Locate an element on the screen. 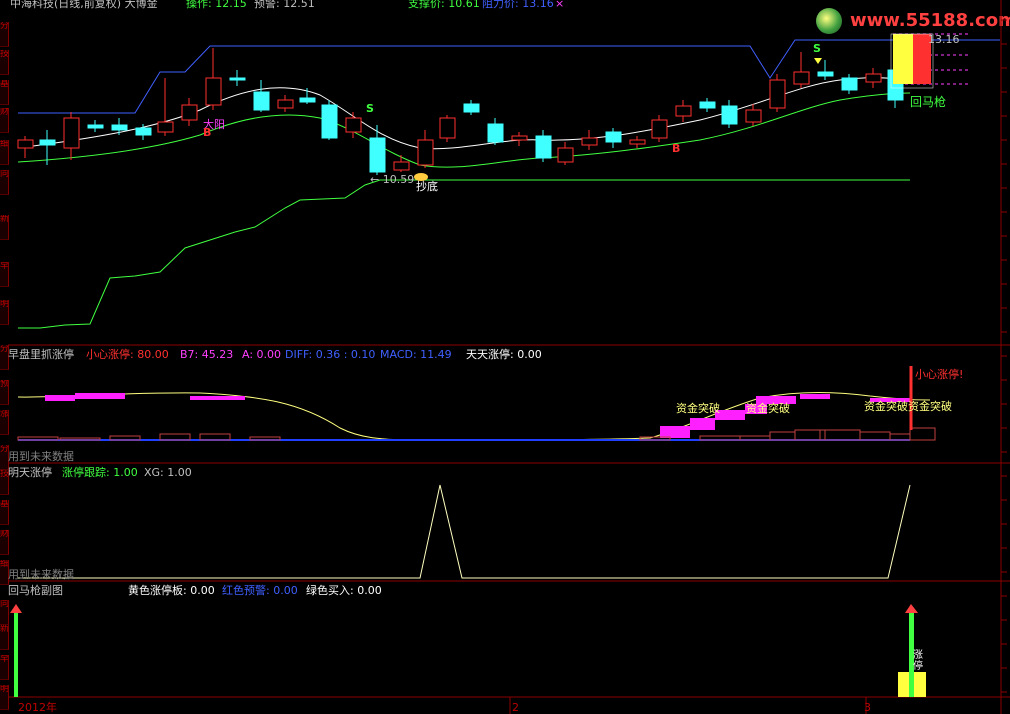 Image resolution: width=1010 pixels, height=714 pixels. high-price-label: 13.16 is located at coordinates (944, 39).